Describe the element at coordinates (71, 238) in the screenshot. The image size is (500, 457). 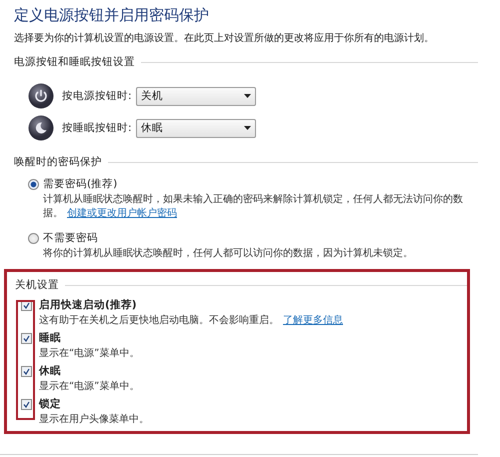
I see `option-label: 不需要密码` at that location.